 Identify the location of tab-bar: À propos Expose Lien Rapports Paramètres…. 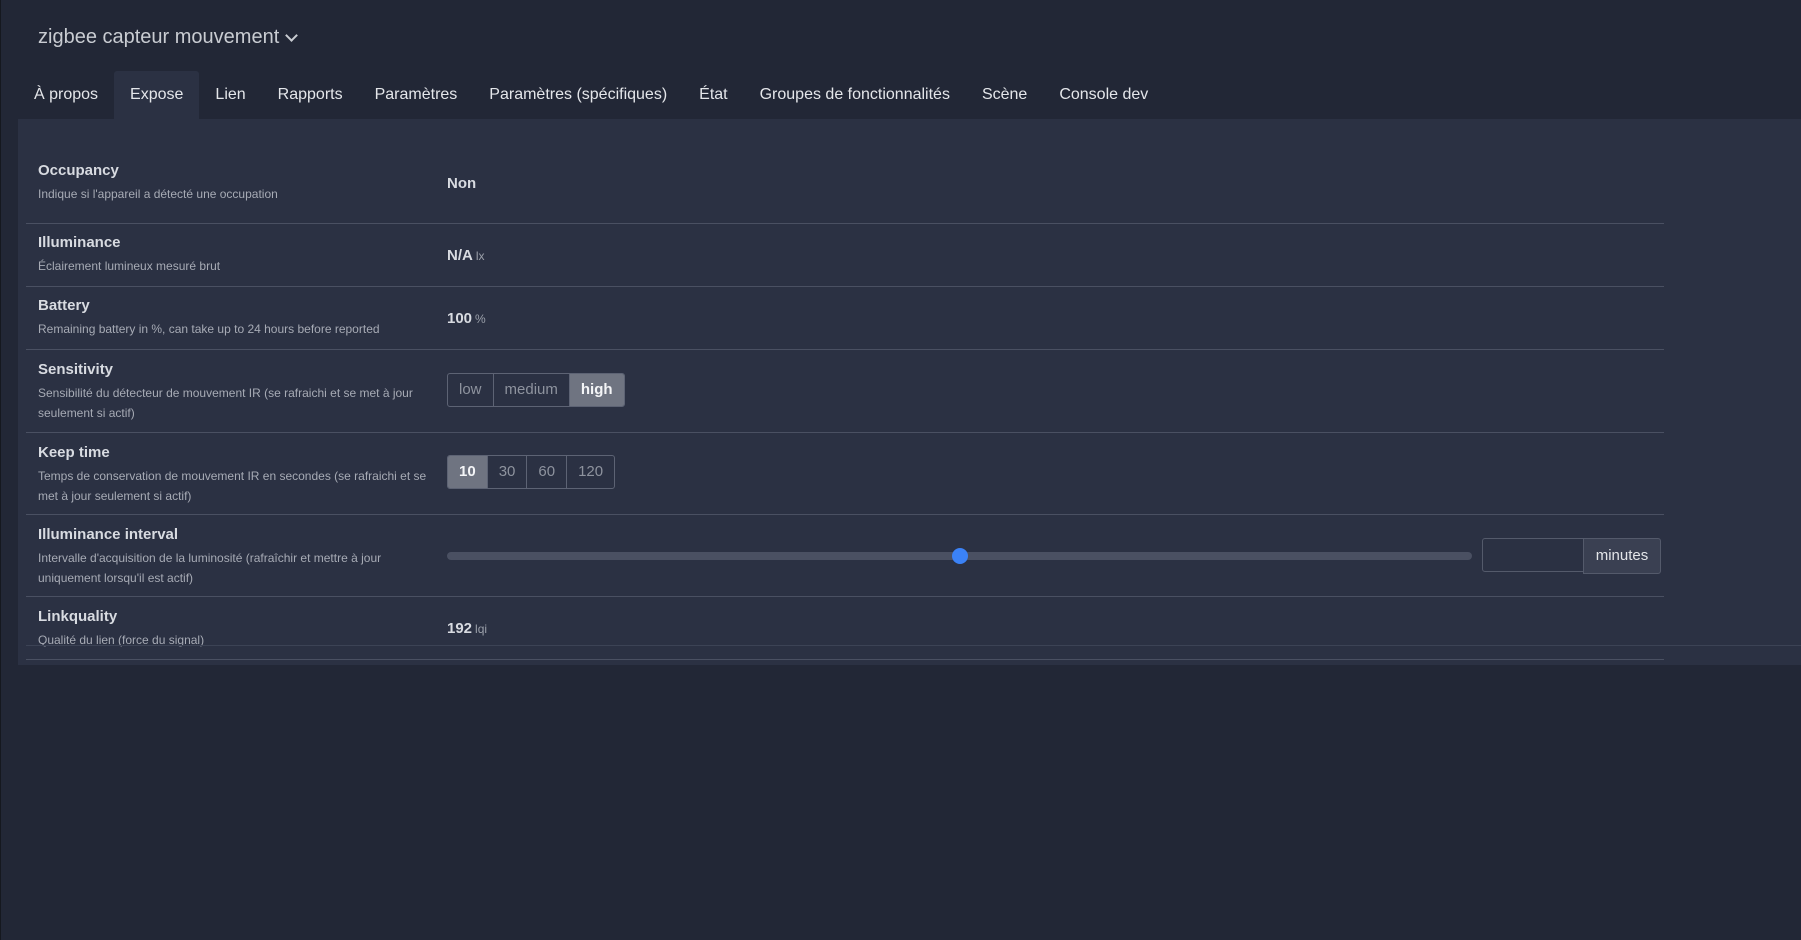
(591, 95).